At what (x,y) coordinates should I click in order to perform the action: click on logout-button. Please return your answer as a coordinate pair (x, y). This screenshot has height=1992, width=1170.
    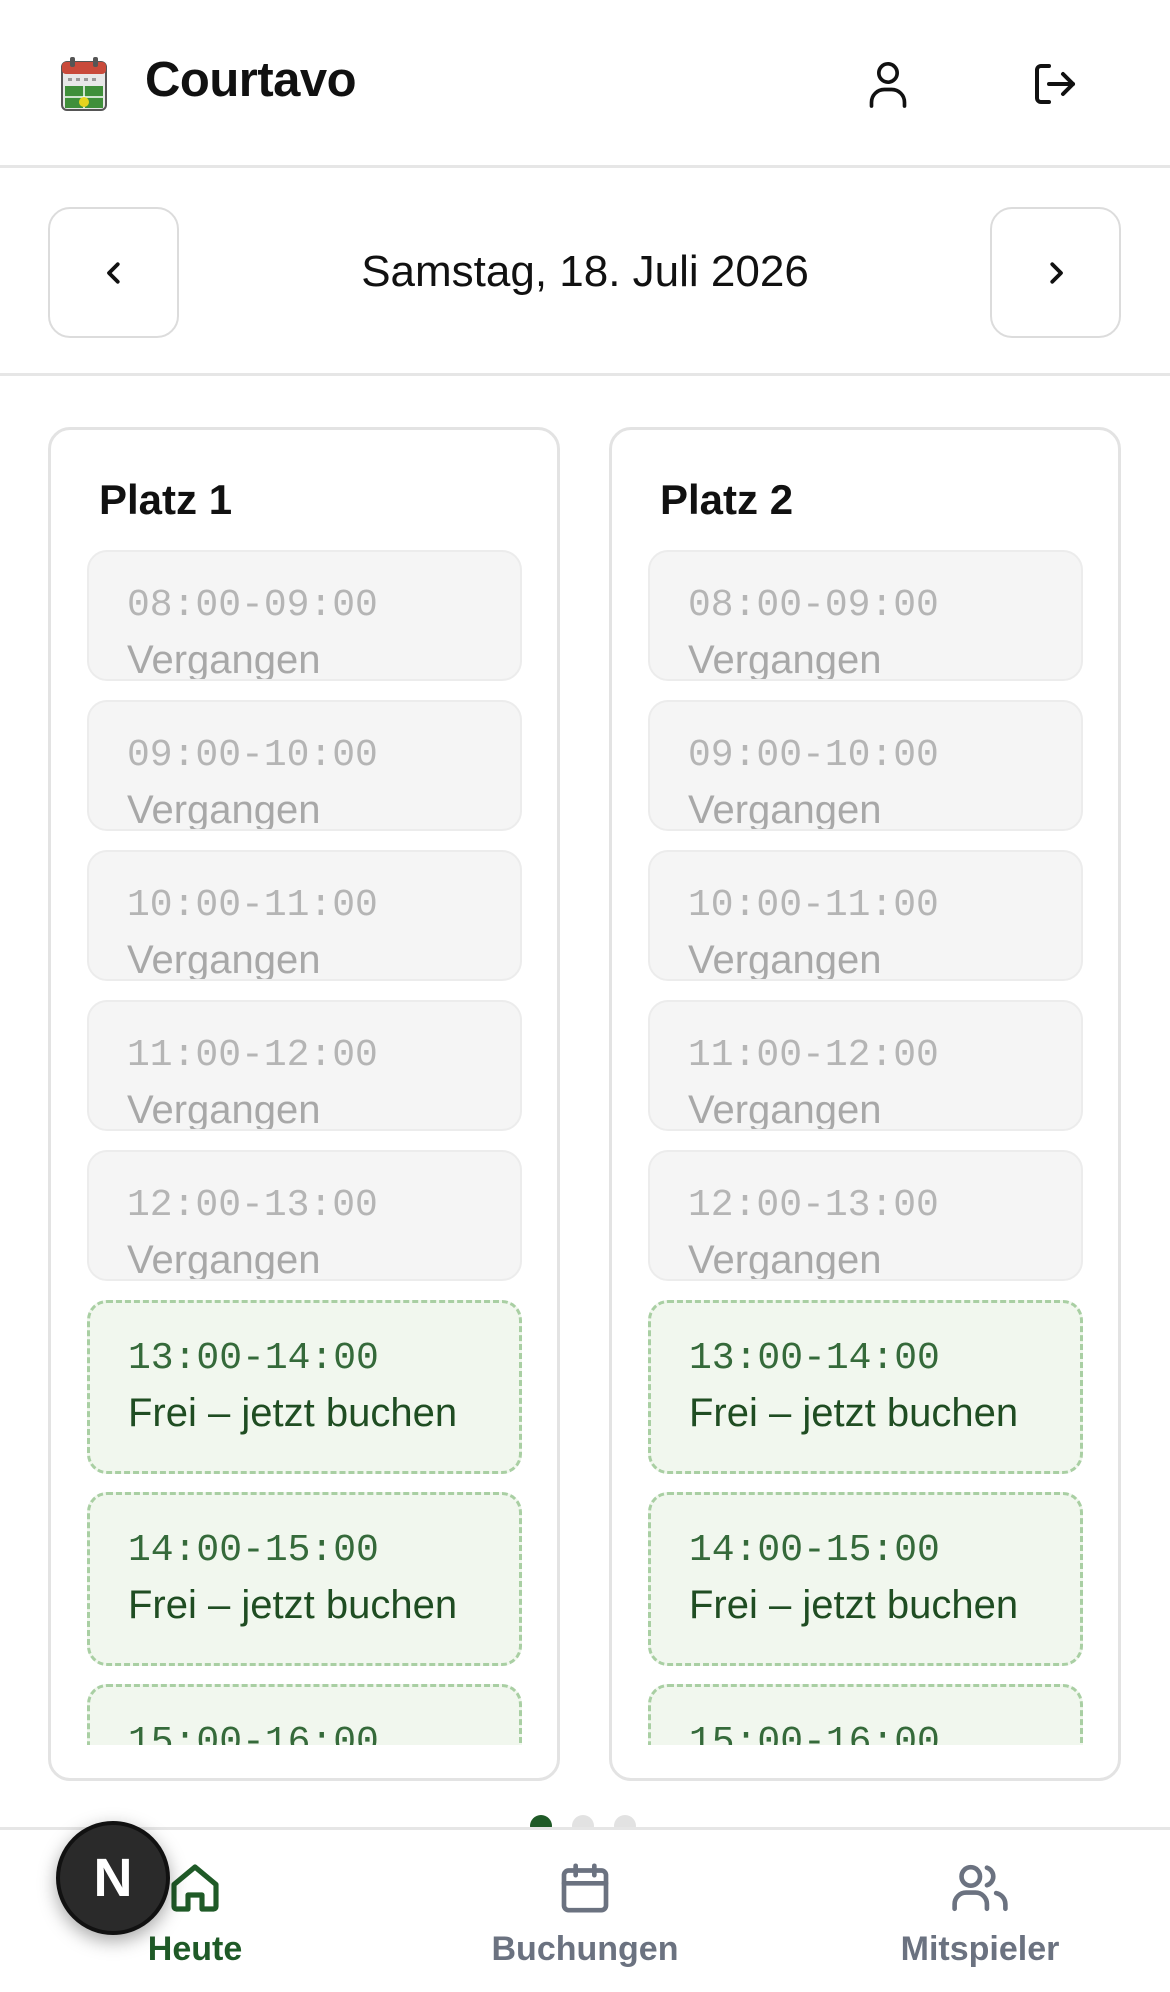
    Looking at the image, I should click on (1055, 84).